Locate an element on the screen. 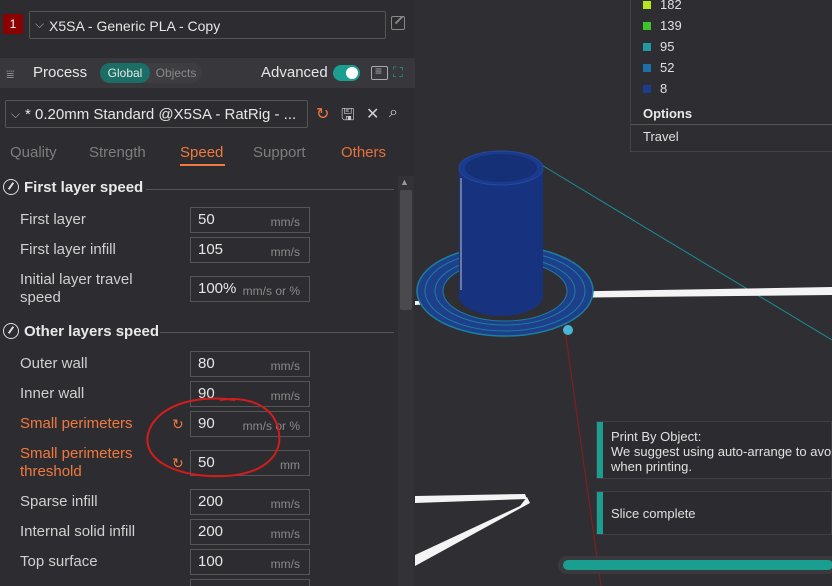 The width and height of the screenshot is (832, 586). tab-speed: Speed is located at coordinates (201, 152).